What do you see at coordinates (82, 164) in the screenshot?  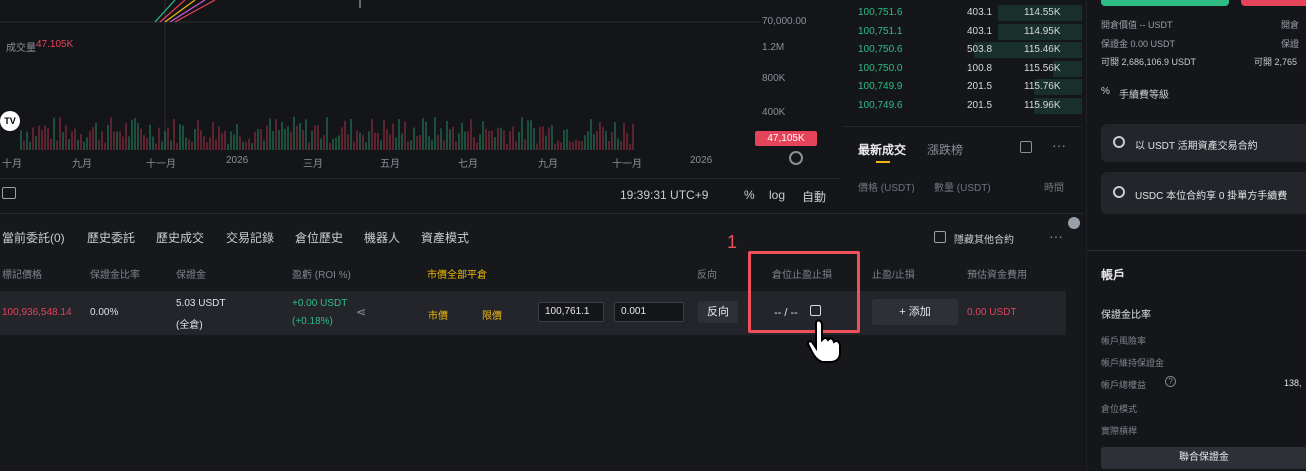 I see `time-axis-label: 九月` at bounding box center [82, 164].